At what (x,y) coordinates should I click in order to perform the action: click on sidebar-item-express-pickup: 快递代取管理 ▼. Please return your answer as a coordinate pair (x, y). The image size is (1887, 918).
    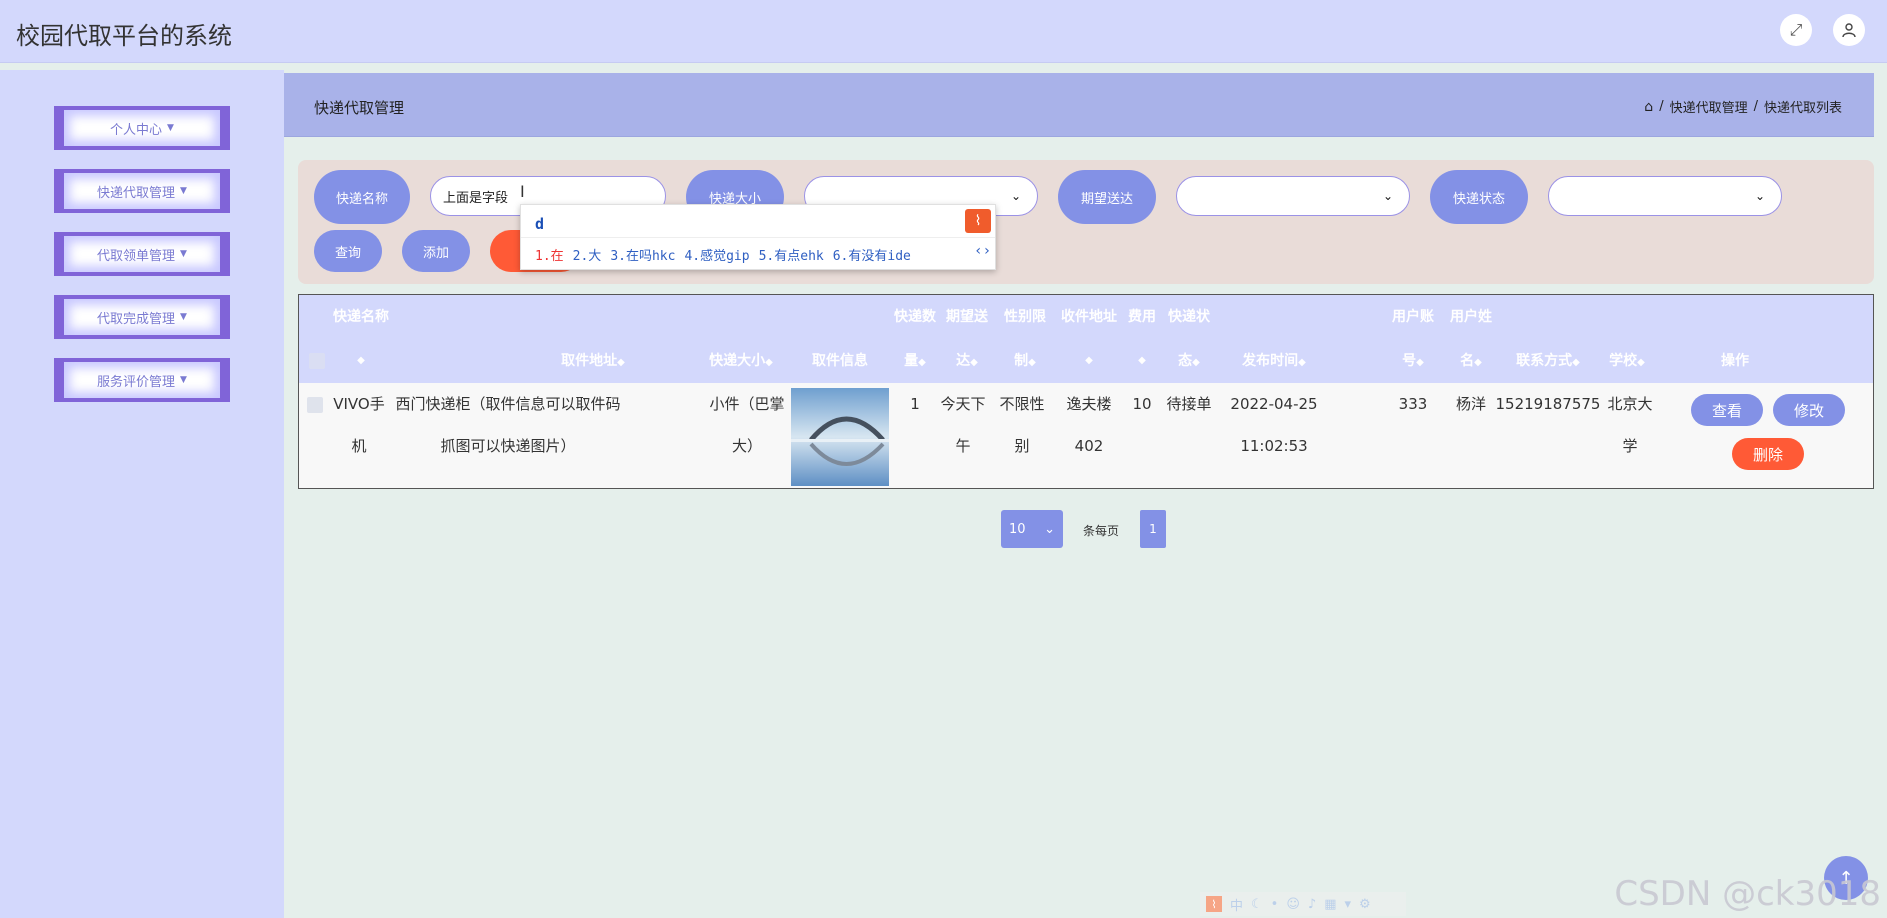
    Looking at the image, I should click on (142, 191).